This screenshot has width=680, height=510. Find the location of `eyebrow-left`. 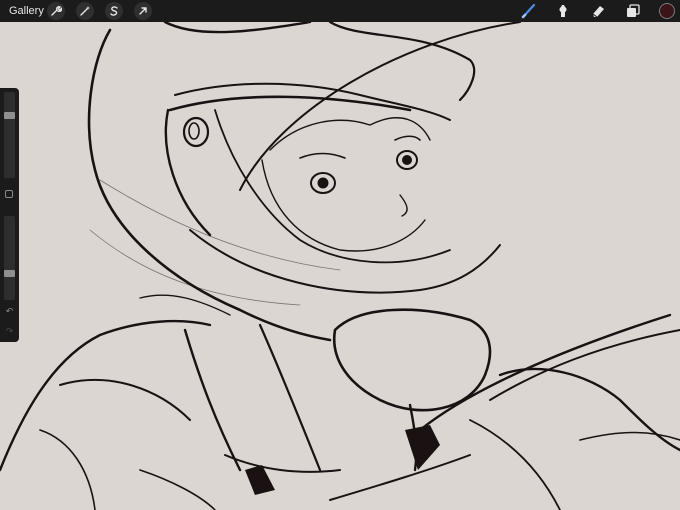

eyebrow-left is located at coordinates (322, 155).